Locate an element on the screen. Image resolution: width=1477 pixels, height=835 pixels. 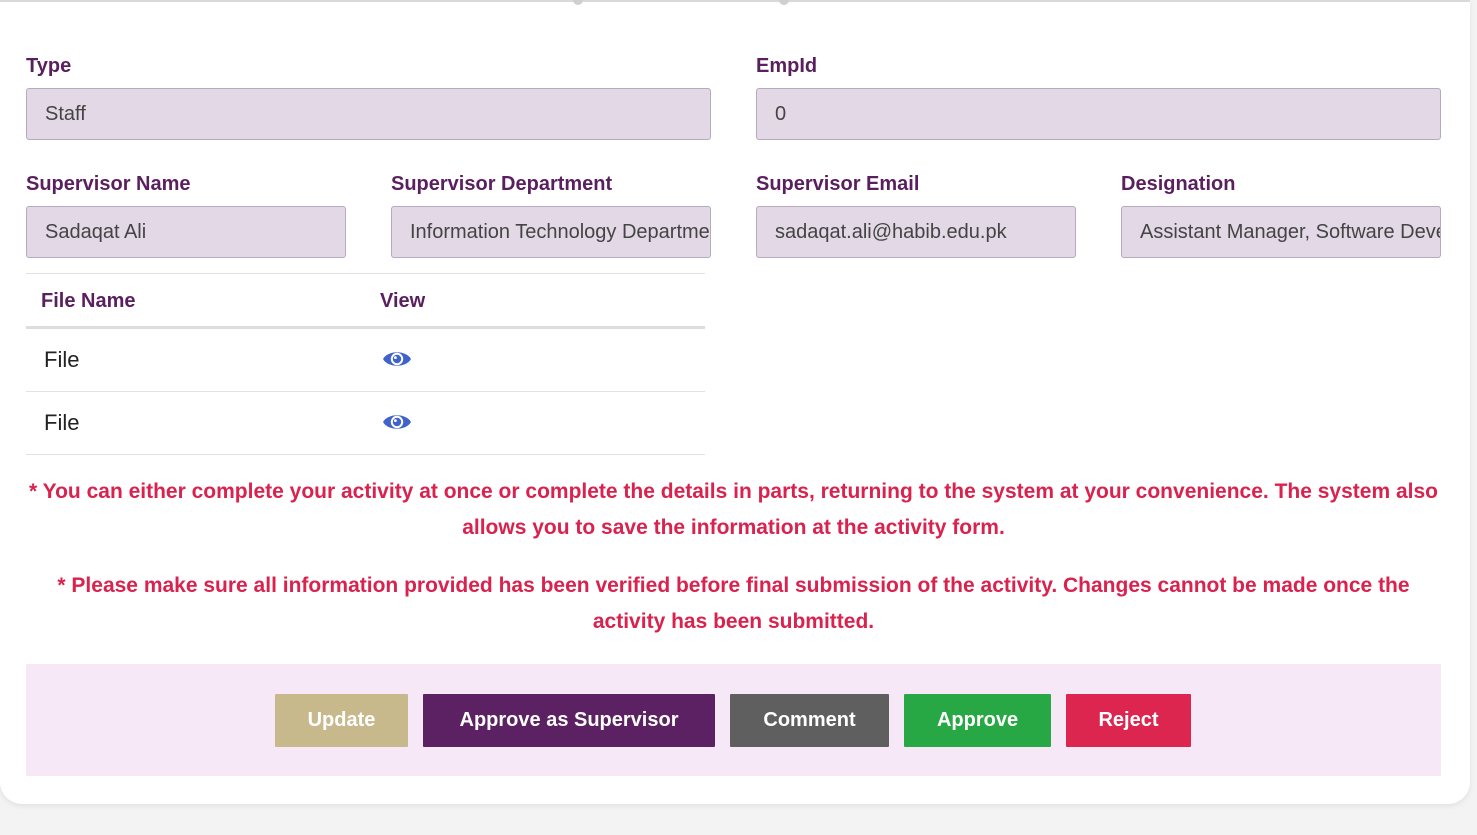
update-button: Update is located at coordinates (341, 720).